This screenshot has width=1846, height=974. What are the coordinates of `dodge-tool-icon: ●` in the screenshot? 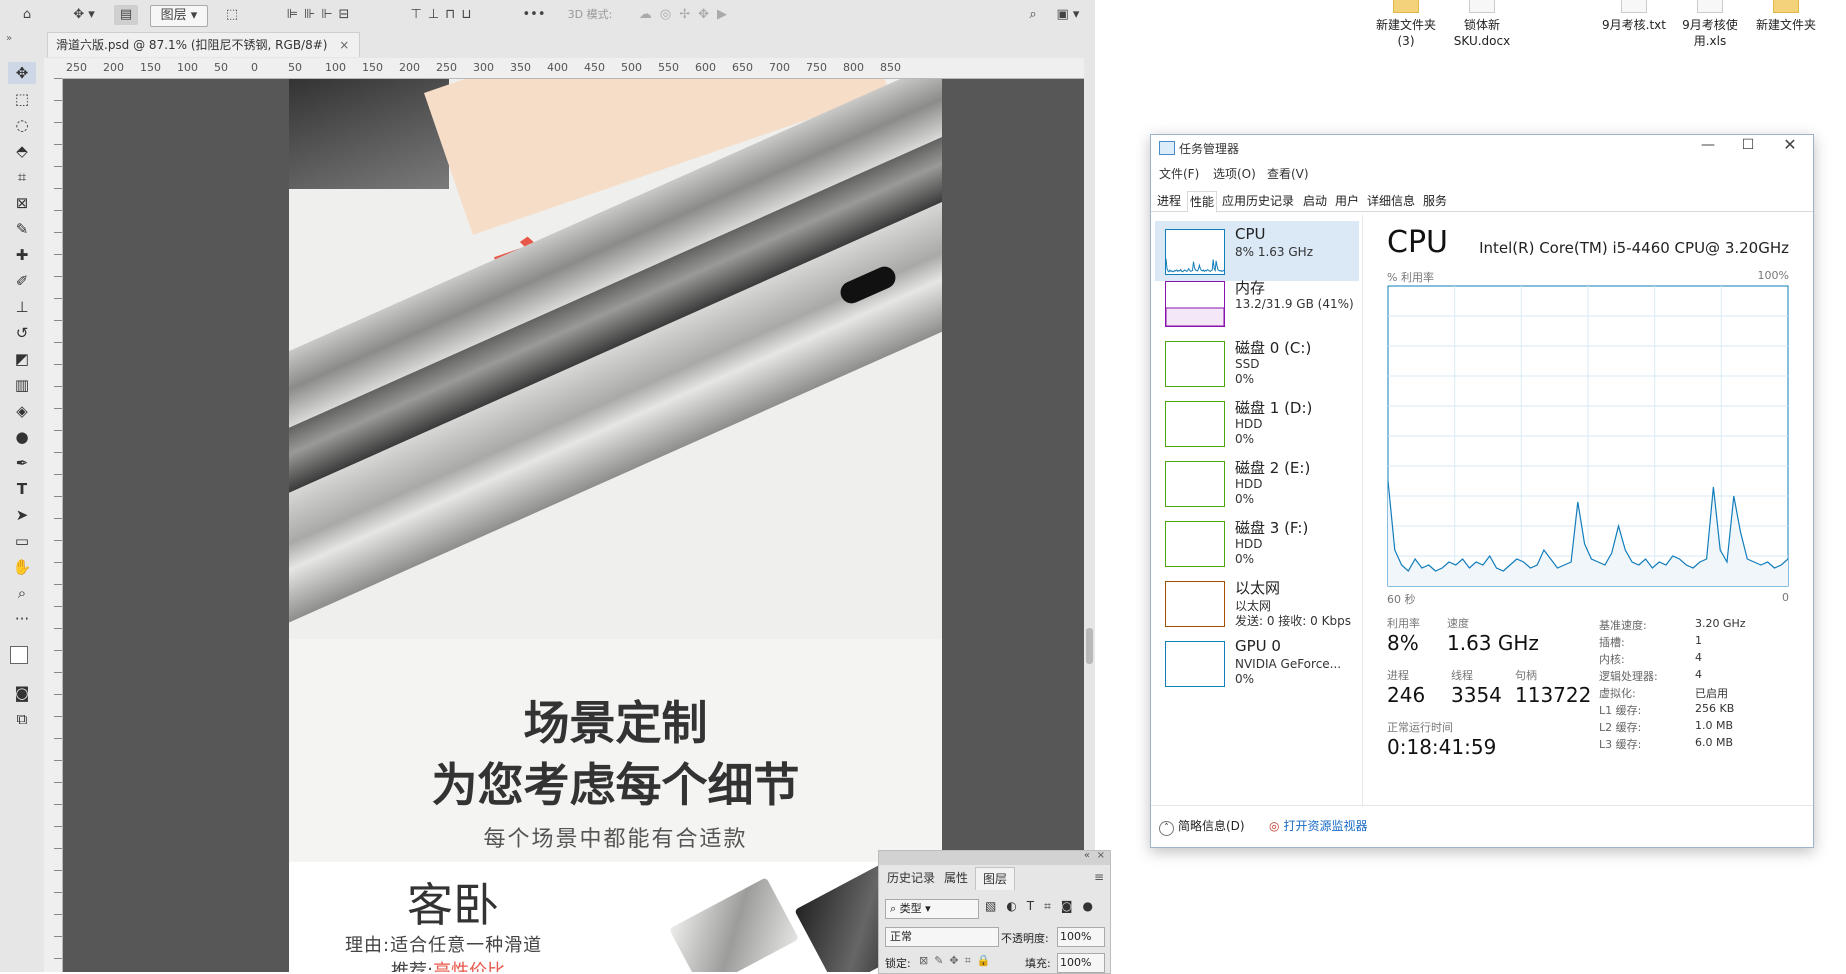 It's located at (22, 437).